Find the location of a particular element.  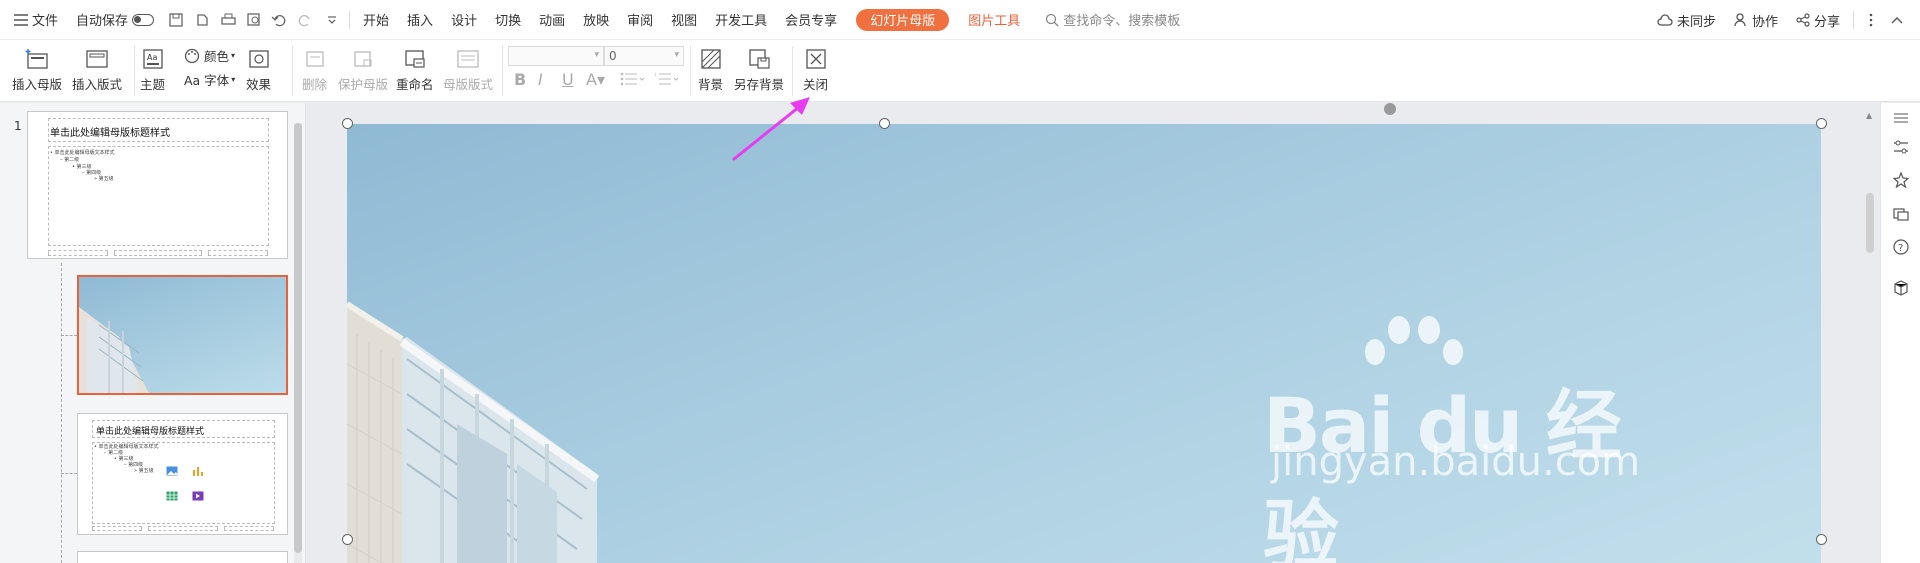

numbering-button: 1 is located at coordinates (667, 79).